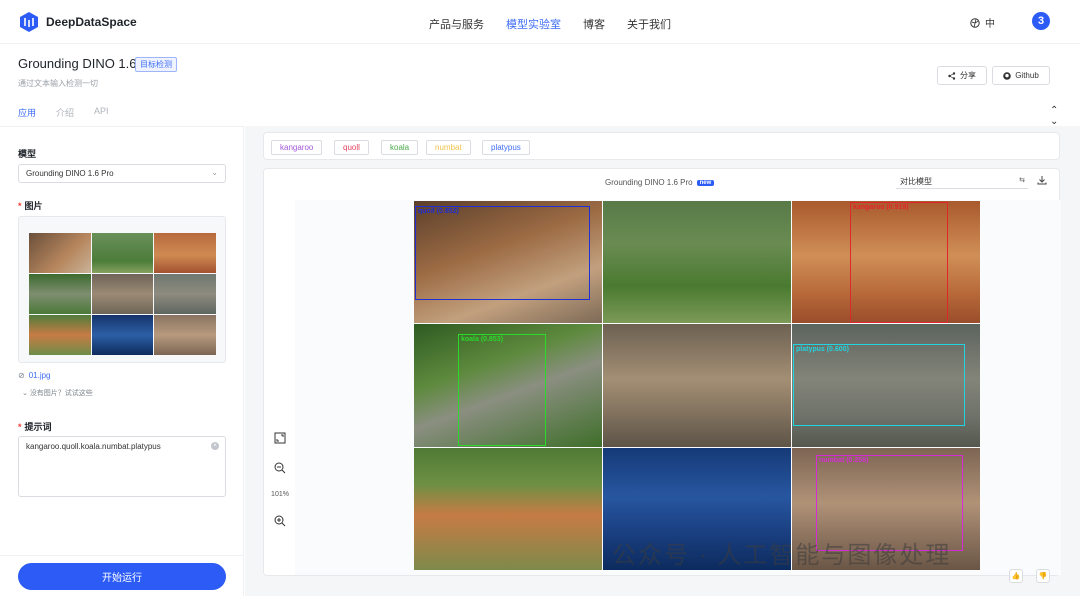 Image resolution: width=1080 pixels, height=596 pixels. Describe the element at coordinates (456, 24) in the screenshot. I see `nav-item-products: 产品与服务` at that location.